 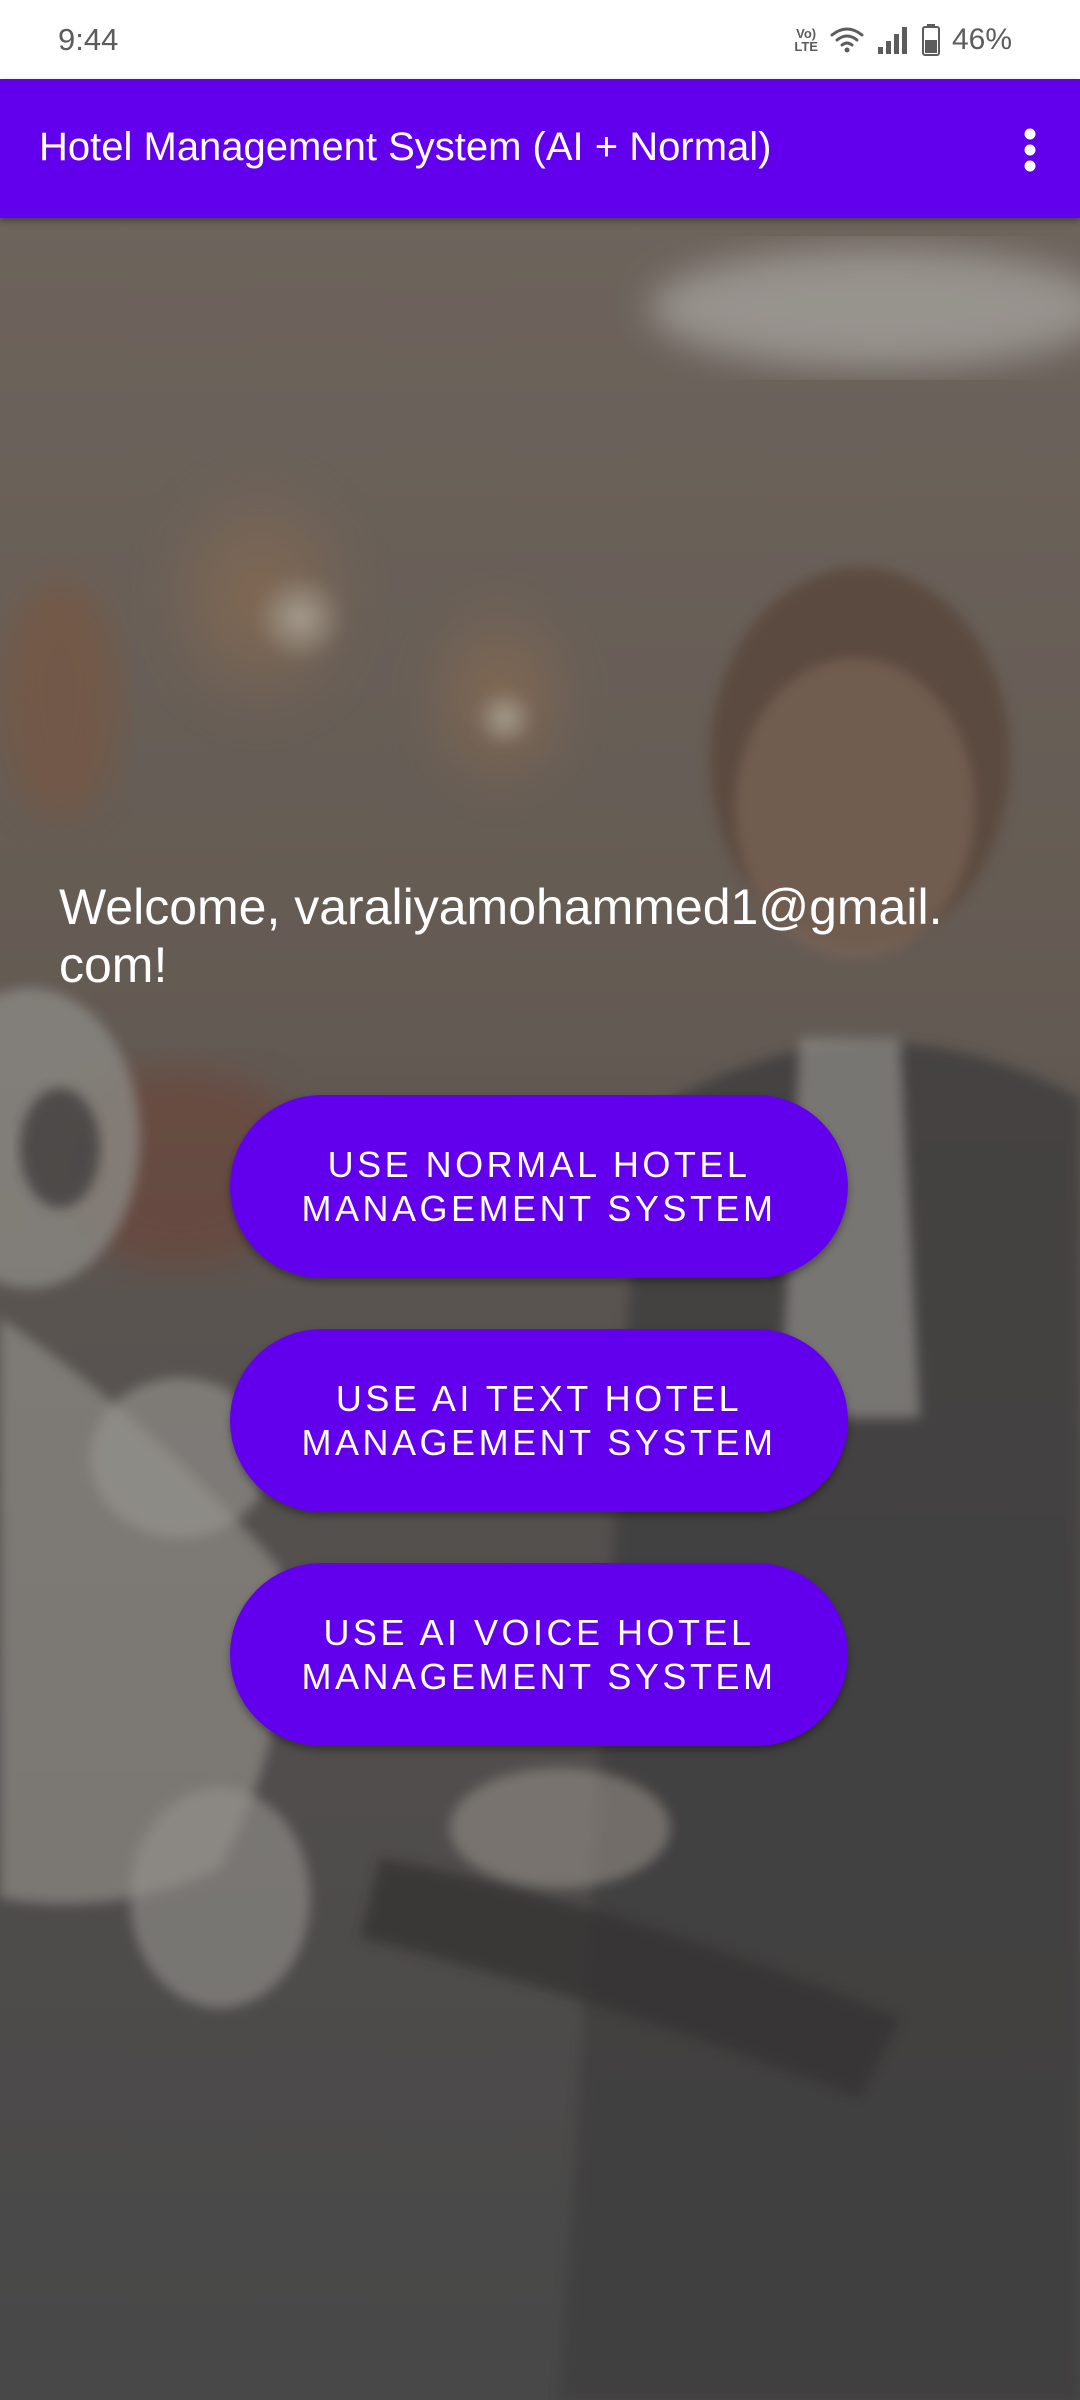 What do you see at coordinates (539, 1420) in the screenshot?
I see `ai-text-hotel-system-button: USE AI TEXT HOTEL MANAGEMENT SYSTEM` at bounding box center [539, 1420].